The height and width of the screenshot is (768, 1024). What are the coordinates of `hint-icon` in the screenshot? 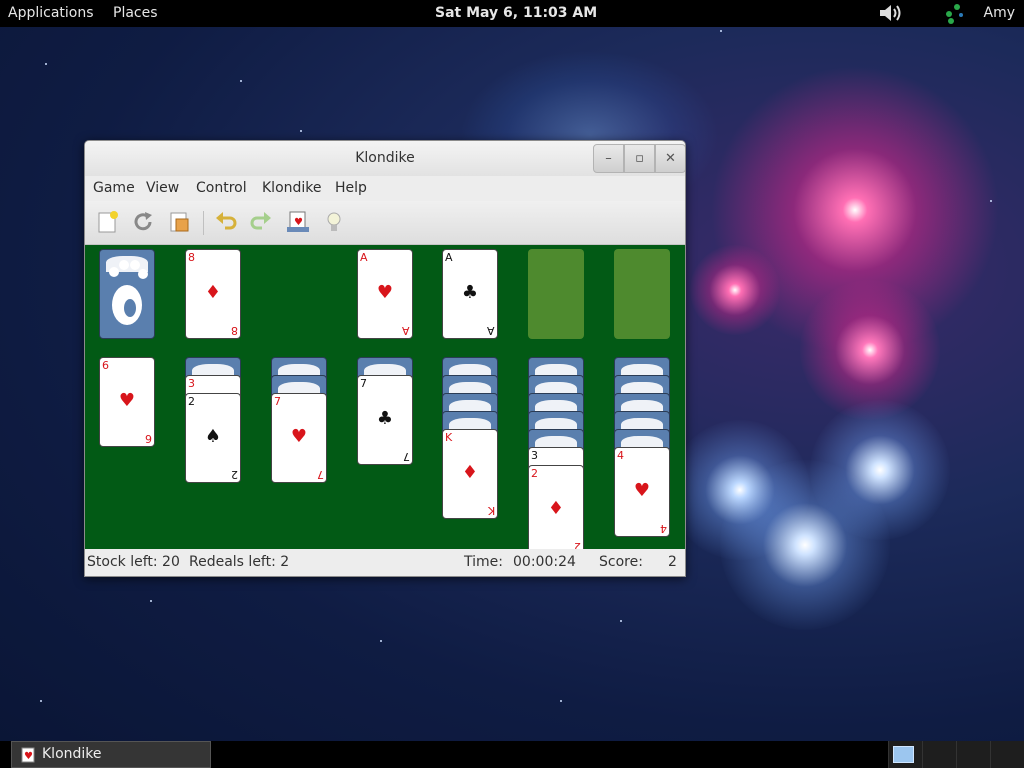 It's located at (334, 222).